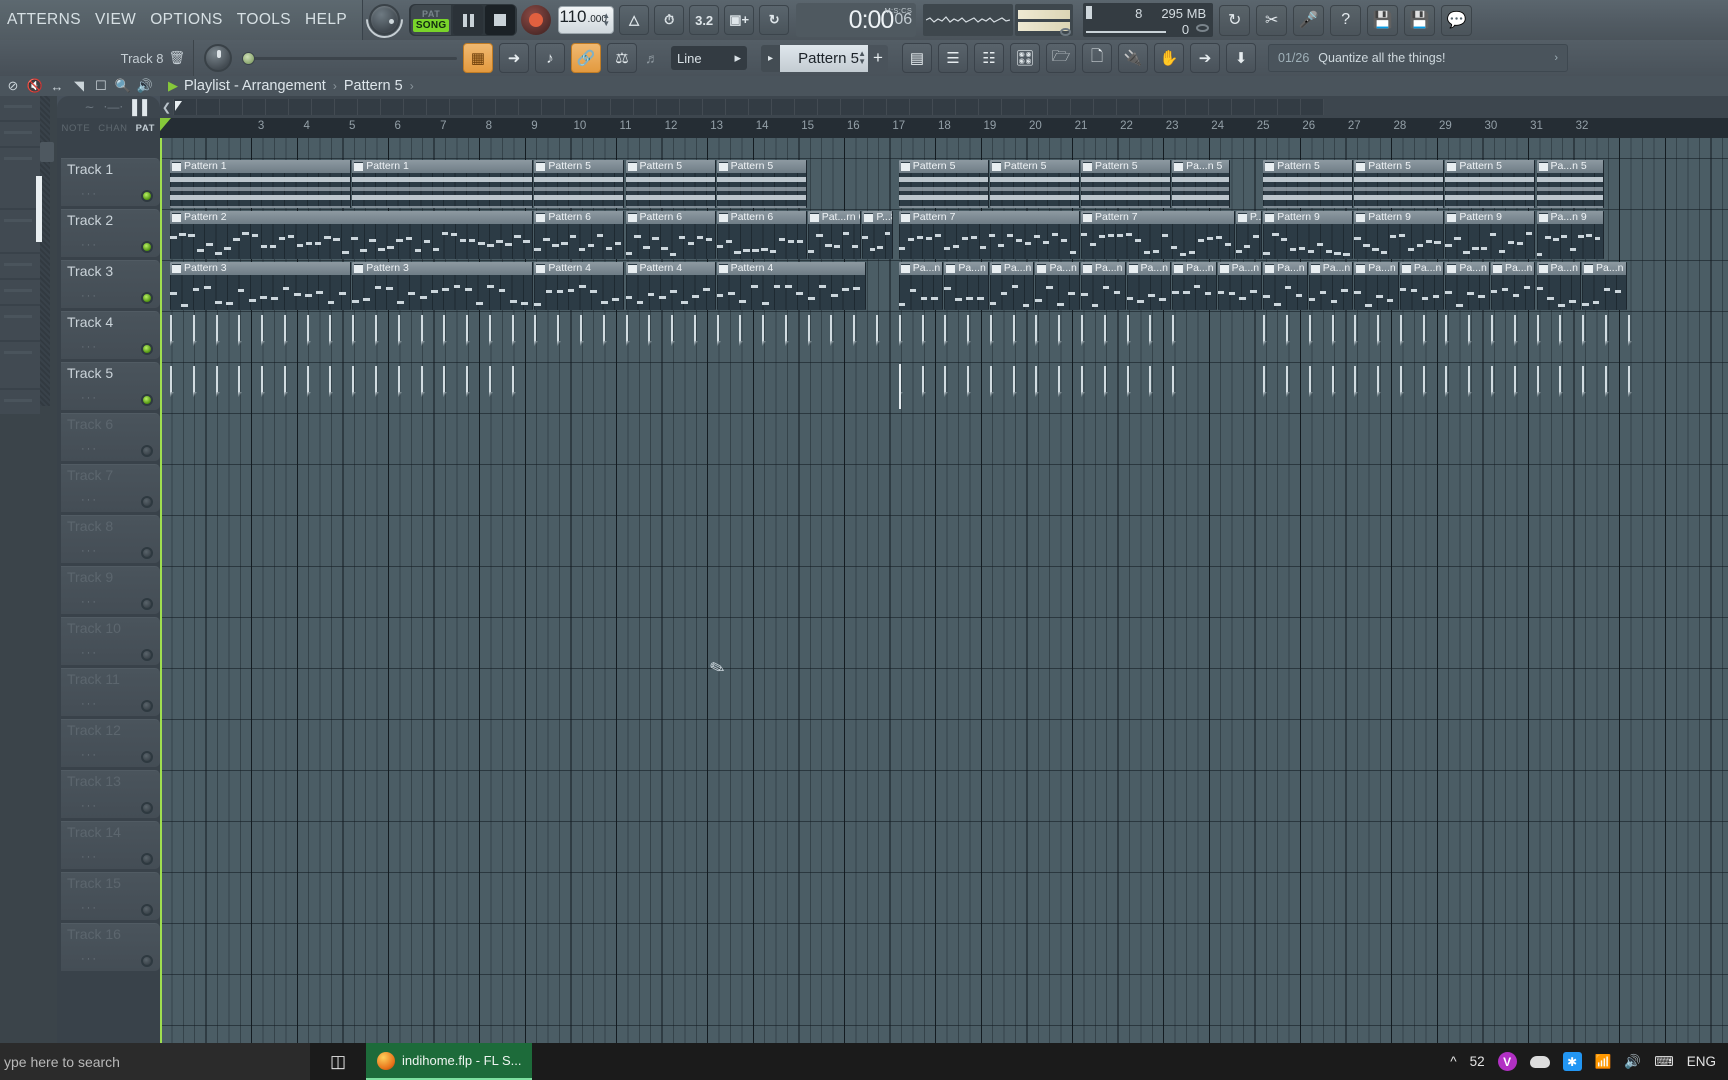  I want to click on cpu-options-icon, so click(1203, 28).